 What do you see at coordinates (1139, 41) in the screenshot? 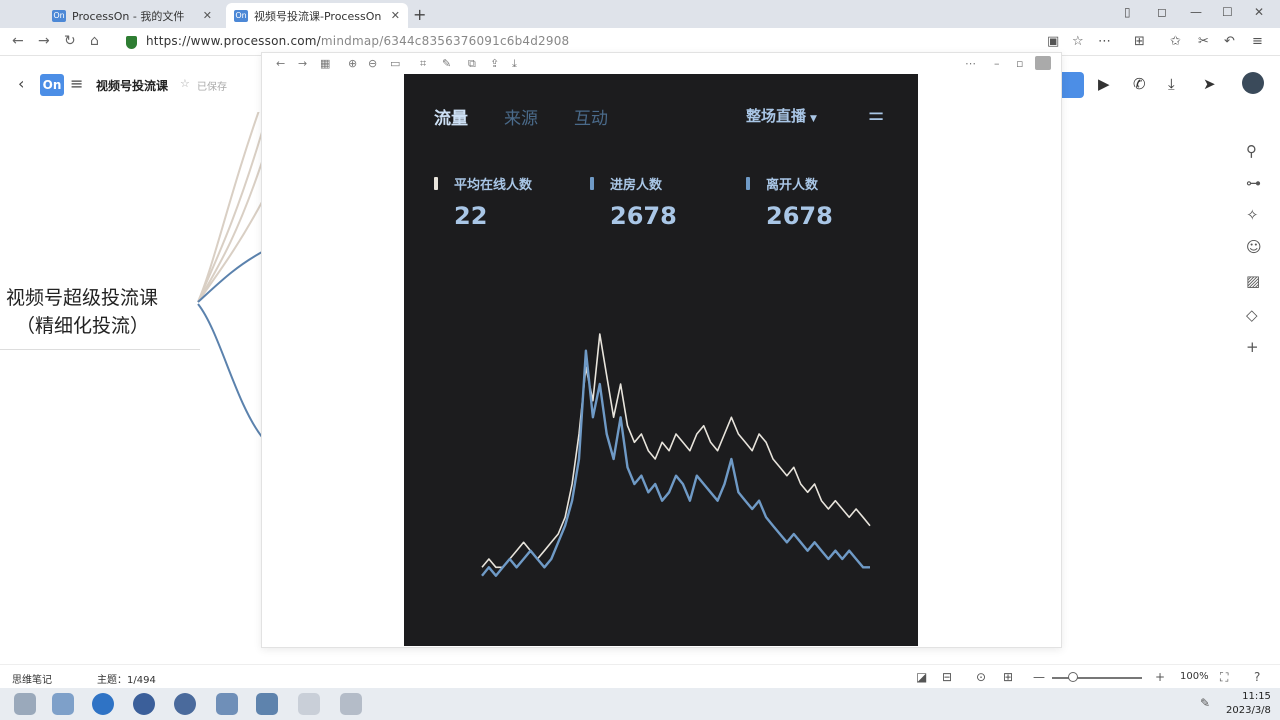
I see `apps-icon: ⊞` at bounding box center [1139, 41].